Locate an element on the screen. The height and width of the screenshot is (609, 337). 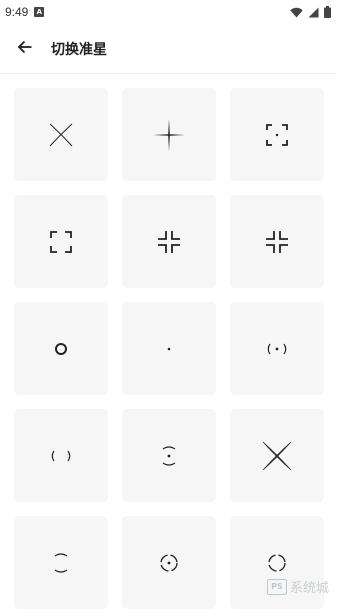
arrow-left-icon is located at coordinates (25, 49).